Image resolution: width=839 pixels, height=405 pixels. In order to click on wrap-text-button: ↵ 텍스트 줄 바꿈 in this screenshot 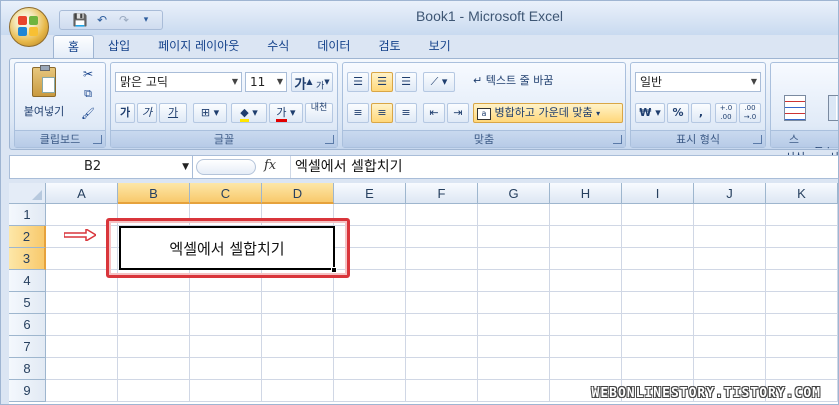, I will do `click(543, 82)`.